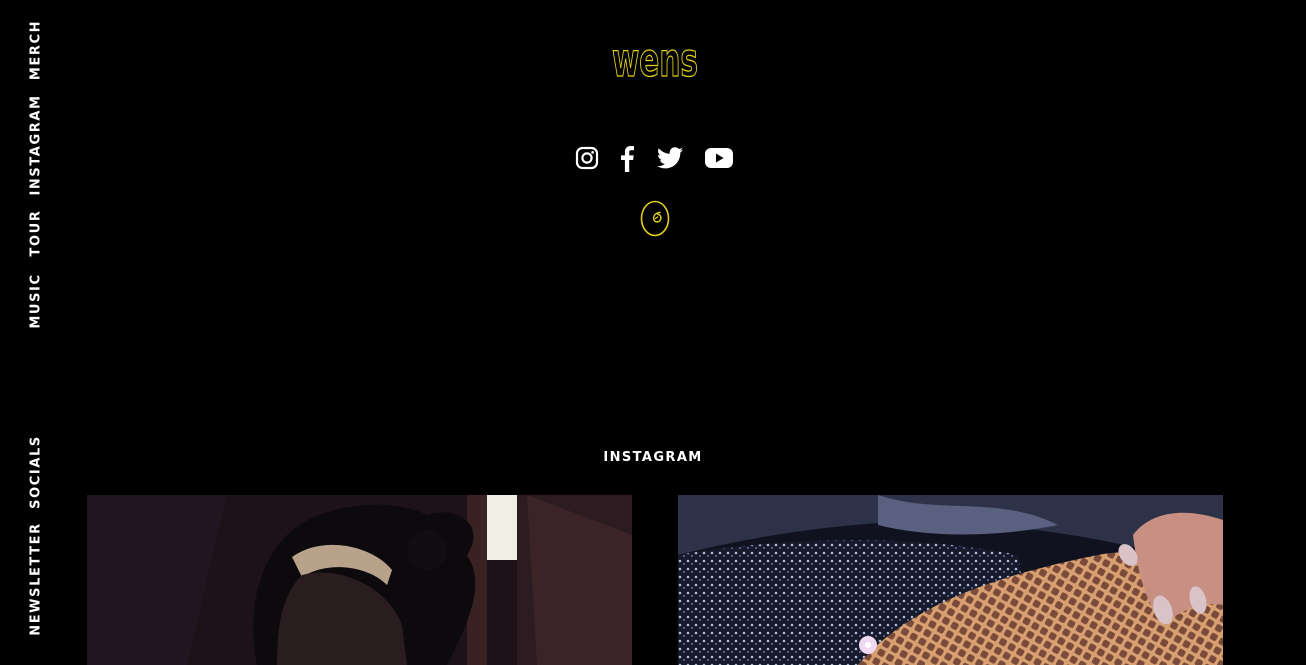 The height and width of the screenshot is (665, 1306). What do you see at coordinates (36, 300) in the screenshot?
I see `nav-link-music: MUSIC` at bounding box center [36, 300].